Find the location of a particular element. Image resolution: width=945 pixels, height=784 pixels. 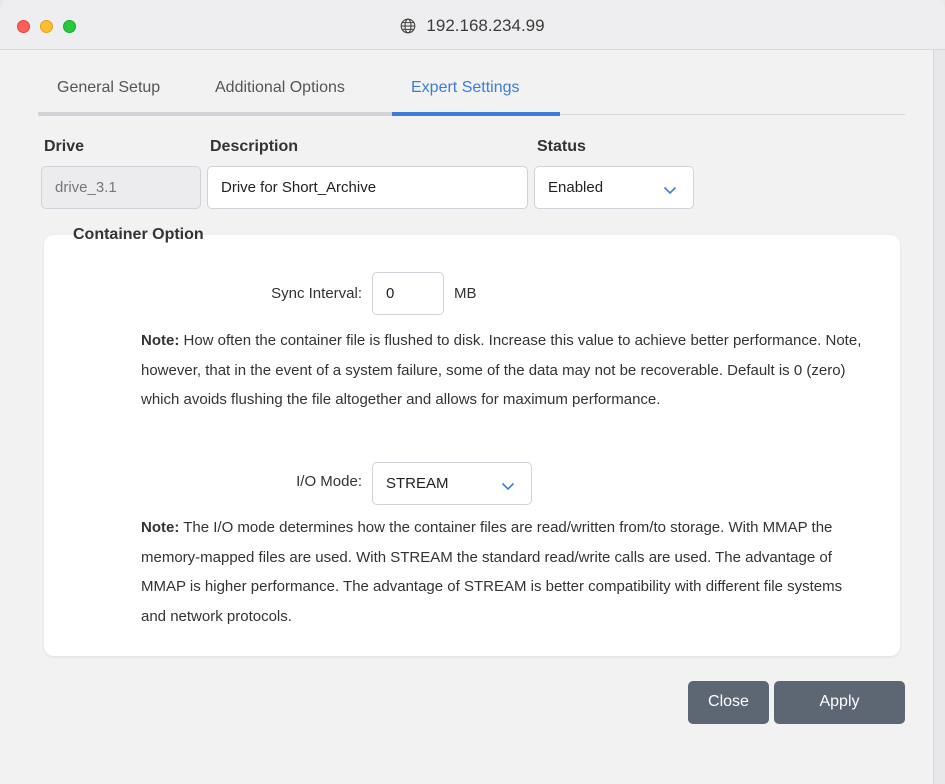

apply-button: Apply is located at coordinates (839, 702).